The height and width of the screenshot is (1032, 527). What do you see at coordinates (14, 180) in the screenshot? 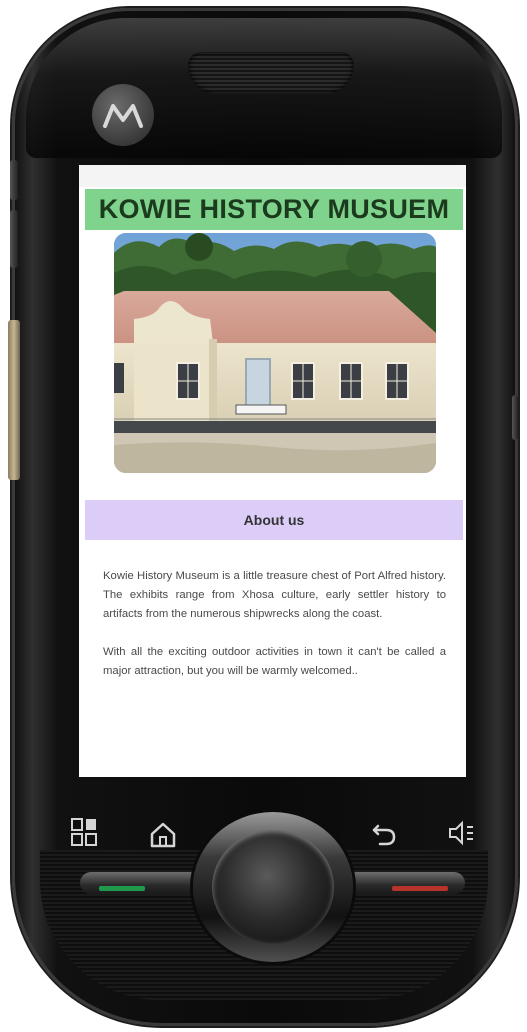
I see `side-button-upper` at bounding box center [14, 180].